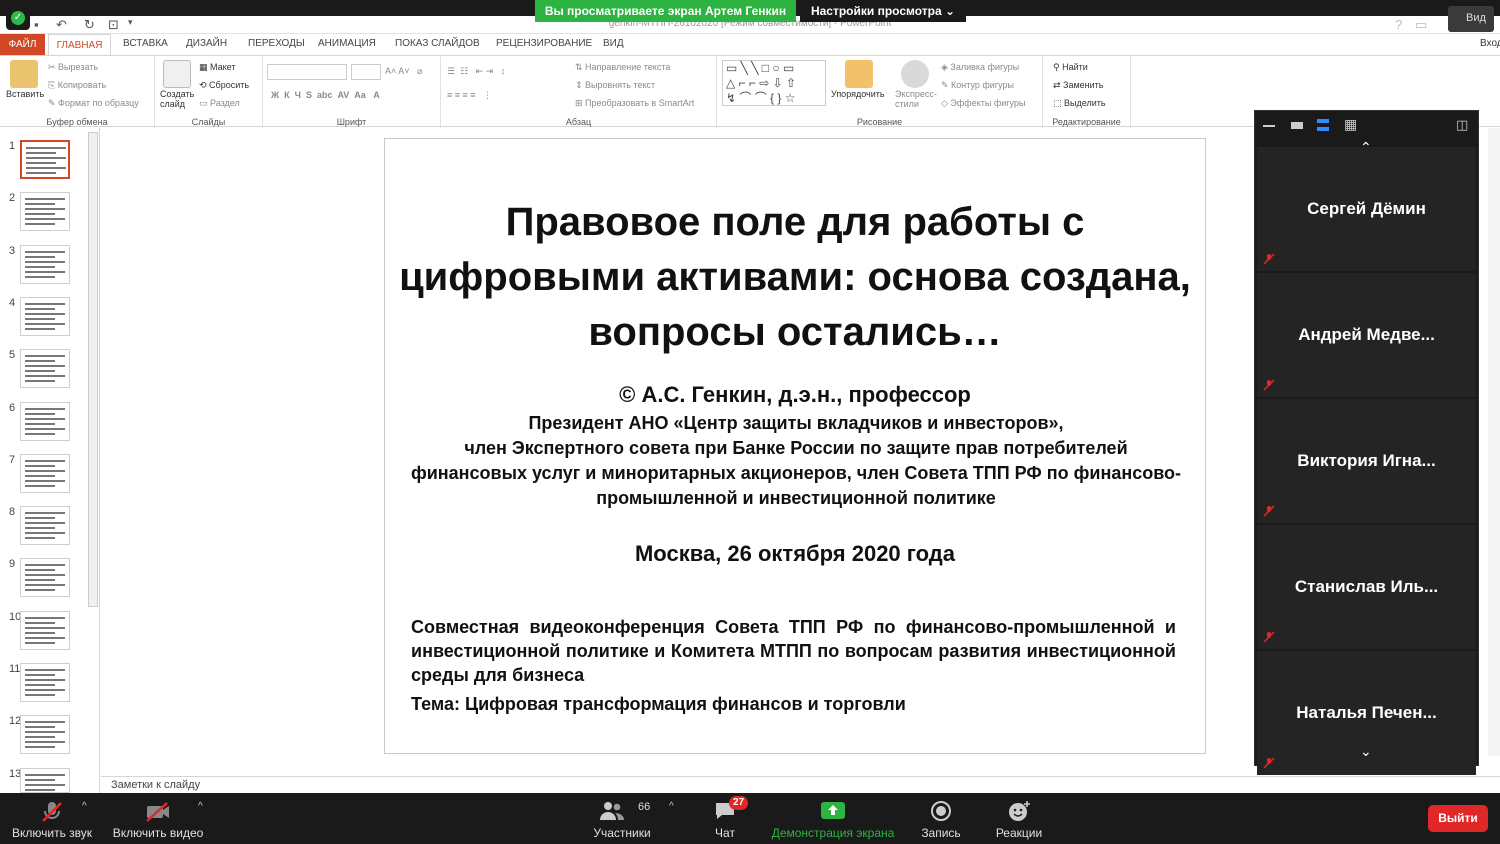  I want to click on audio-options-chevron-icon: ^, so click(84, 806).